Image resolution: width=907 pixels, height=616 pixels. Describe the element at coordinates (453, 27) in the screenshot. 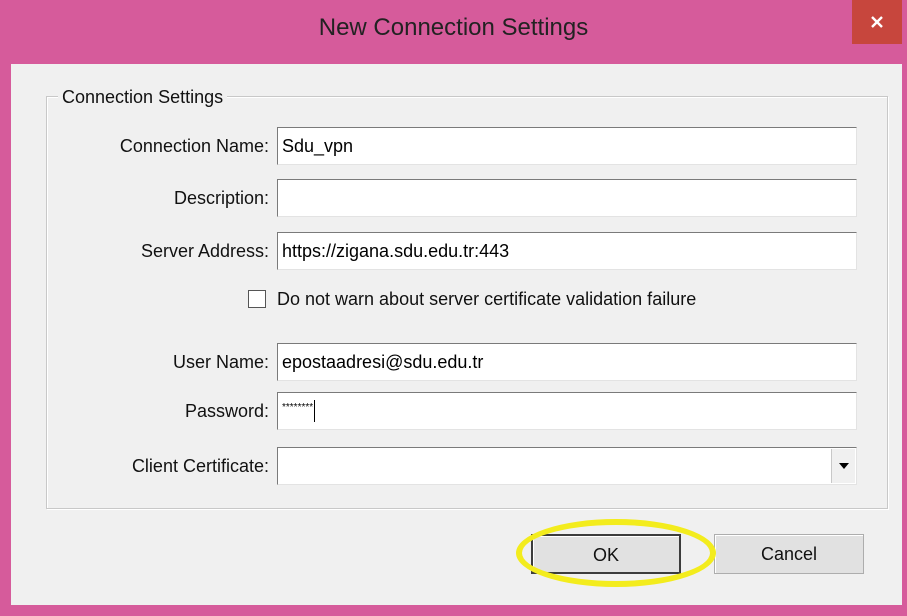

I see `window-title: New Connection Settings` at that location.